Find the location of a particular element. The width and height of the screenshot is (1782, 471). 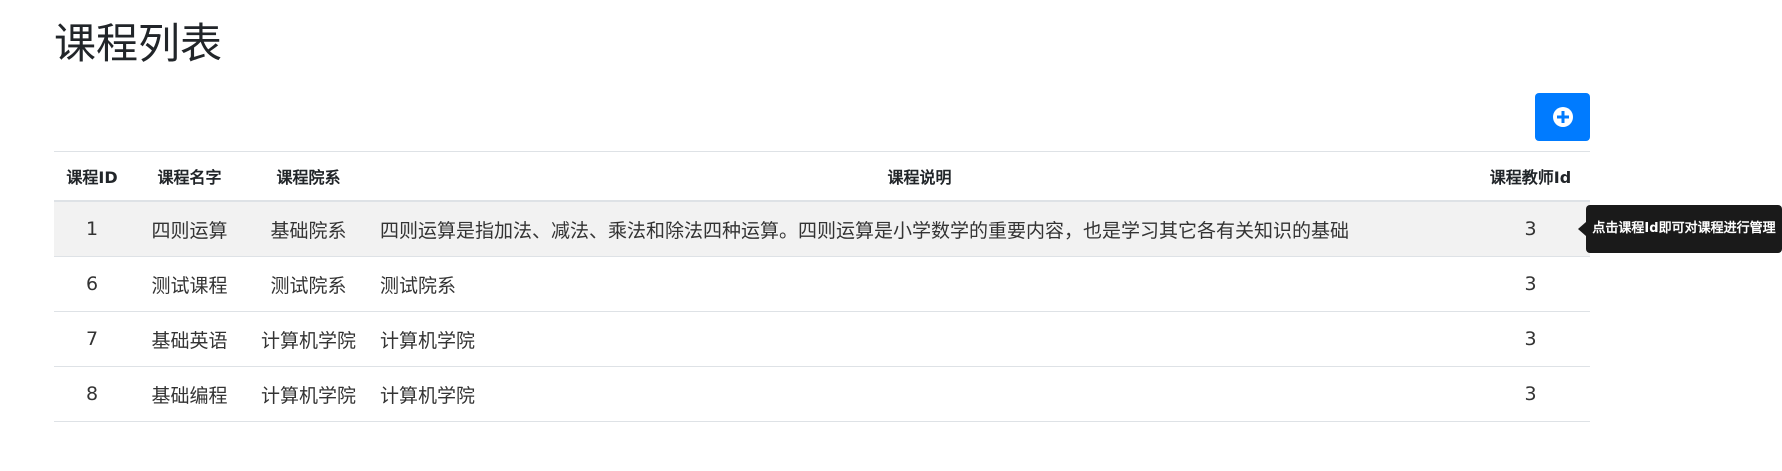

course-department-cell: 测试院系 is located at coordinates (308, 284).